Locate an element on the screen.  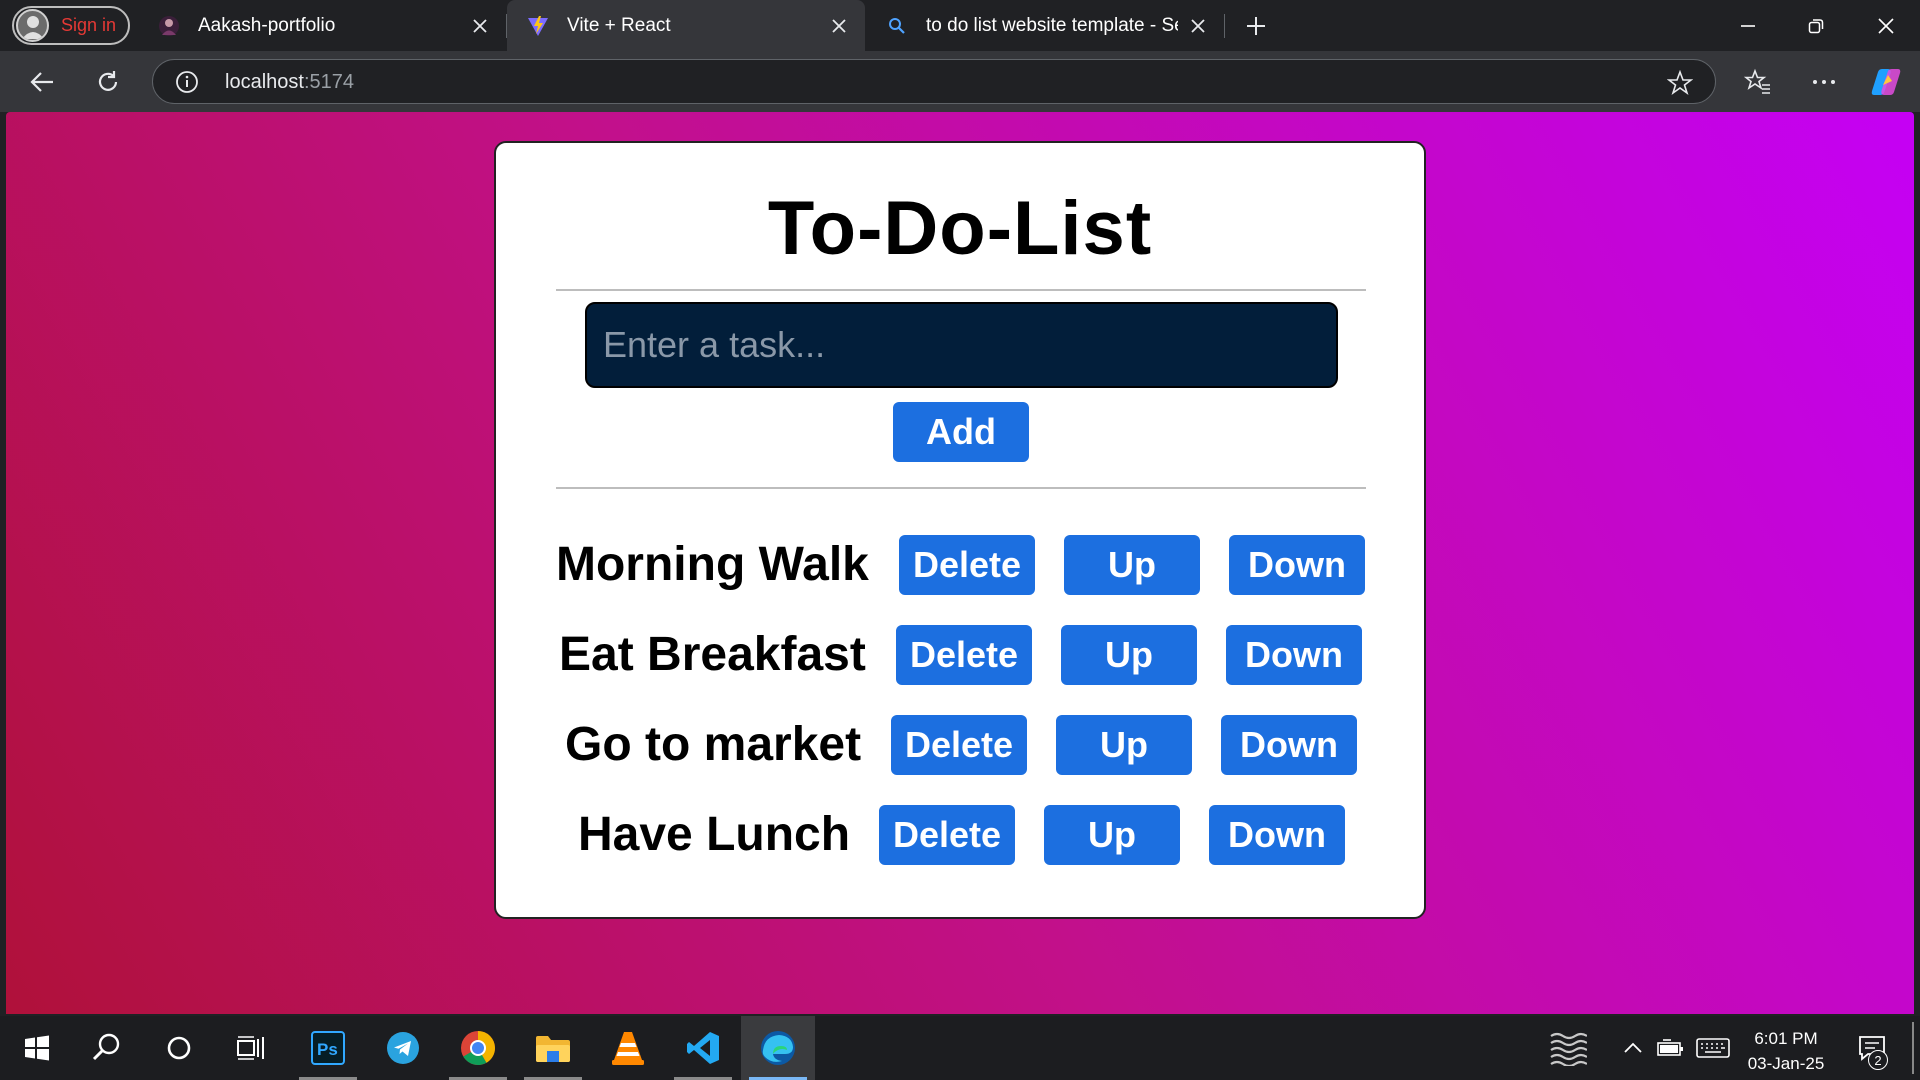
clock-date: 03-Jan-25 is located at coordinates (1786, 1063).